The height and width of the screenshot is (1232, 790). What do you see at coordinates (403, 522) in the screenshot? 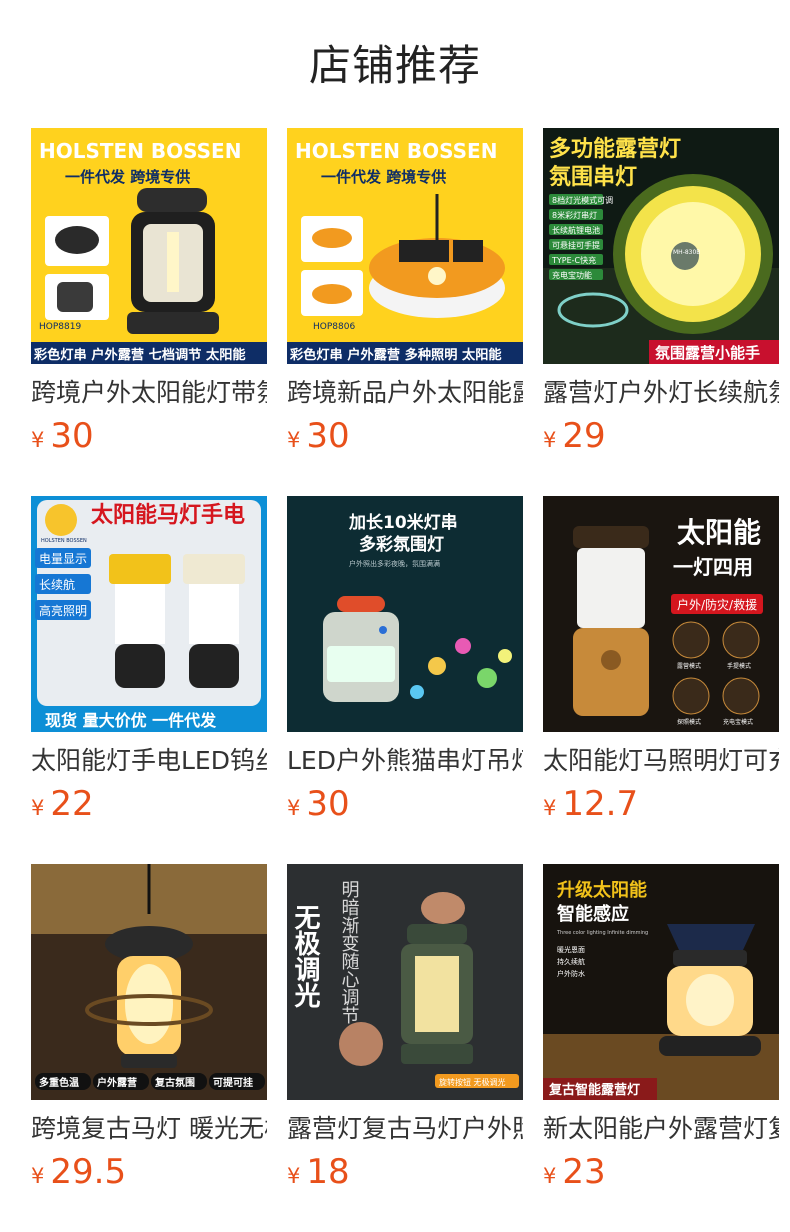
I see `image-heading: 加长10米灯串` at bounding box center [403, 522].